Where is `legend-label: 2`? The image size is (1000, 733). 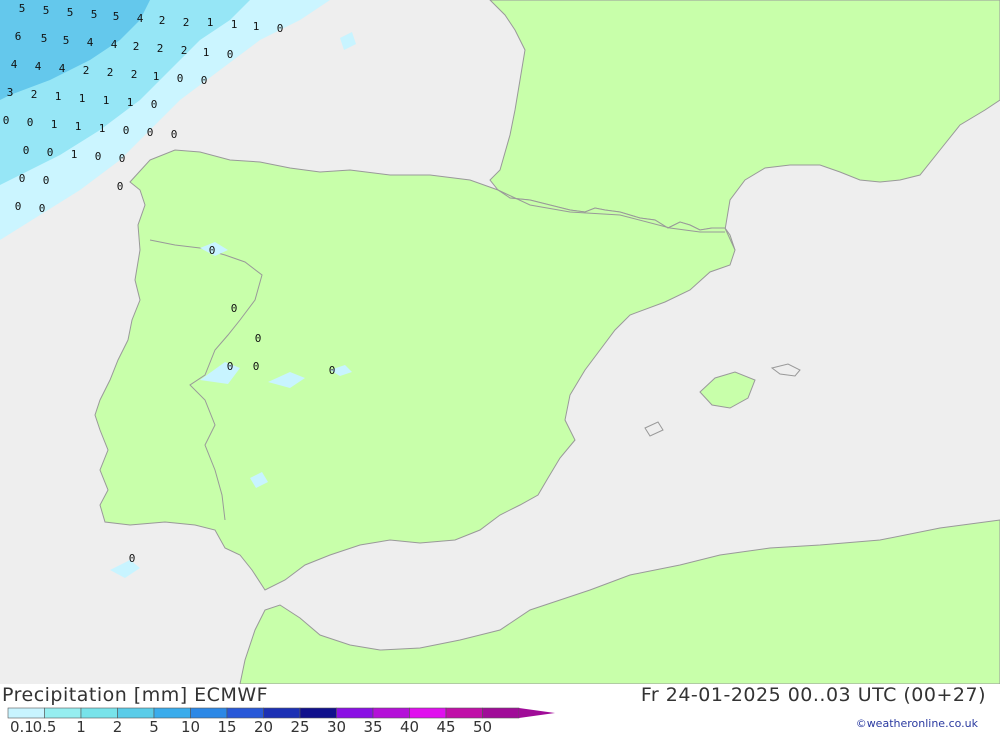
legend-label: 2 is located at coordinates (118, 725).